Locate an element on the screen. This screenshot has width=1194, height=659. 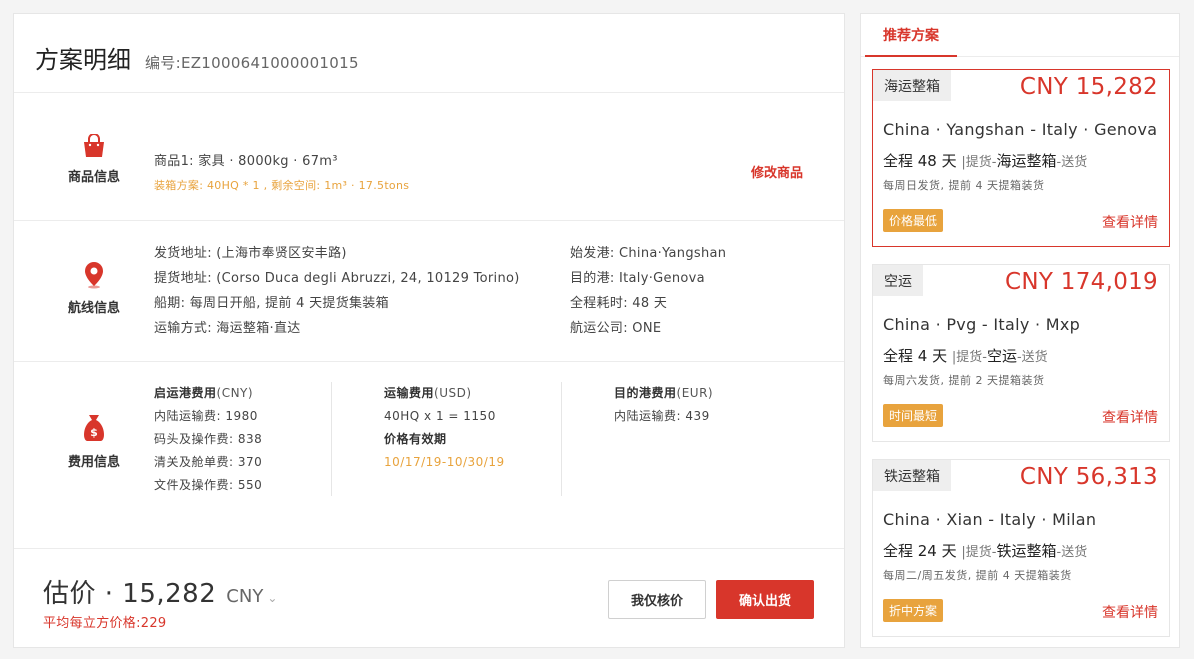
transport-fee-line: 40HQ x 1 = 1150 is located at coordinates (440, 416).